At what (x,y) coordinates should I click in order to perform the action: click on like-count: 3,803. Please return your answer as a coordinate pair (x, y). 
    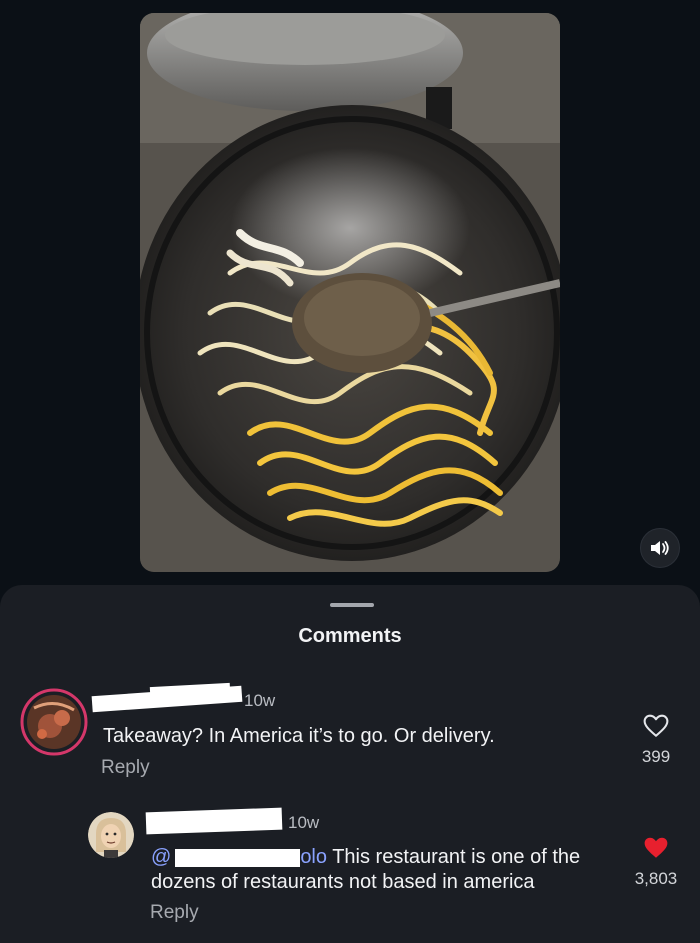
    Looking at the image, I should click on (656, 878).